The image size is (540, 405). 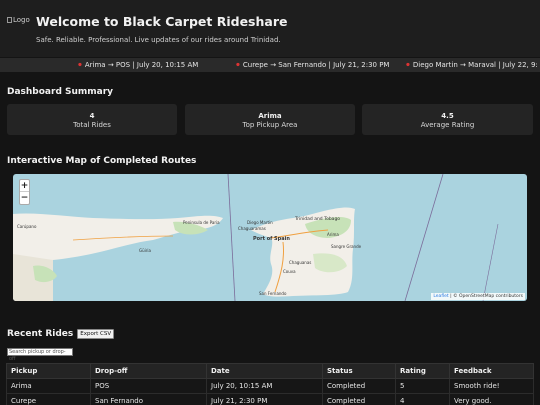 I want to click on site-title: Welcome to Black Carpet Rideshare, so click(x=162, y=21).